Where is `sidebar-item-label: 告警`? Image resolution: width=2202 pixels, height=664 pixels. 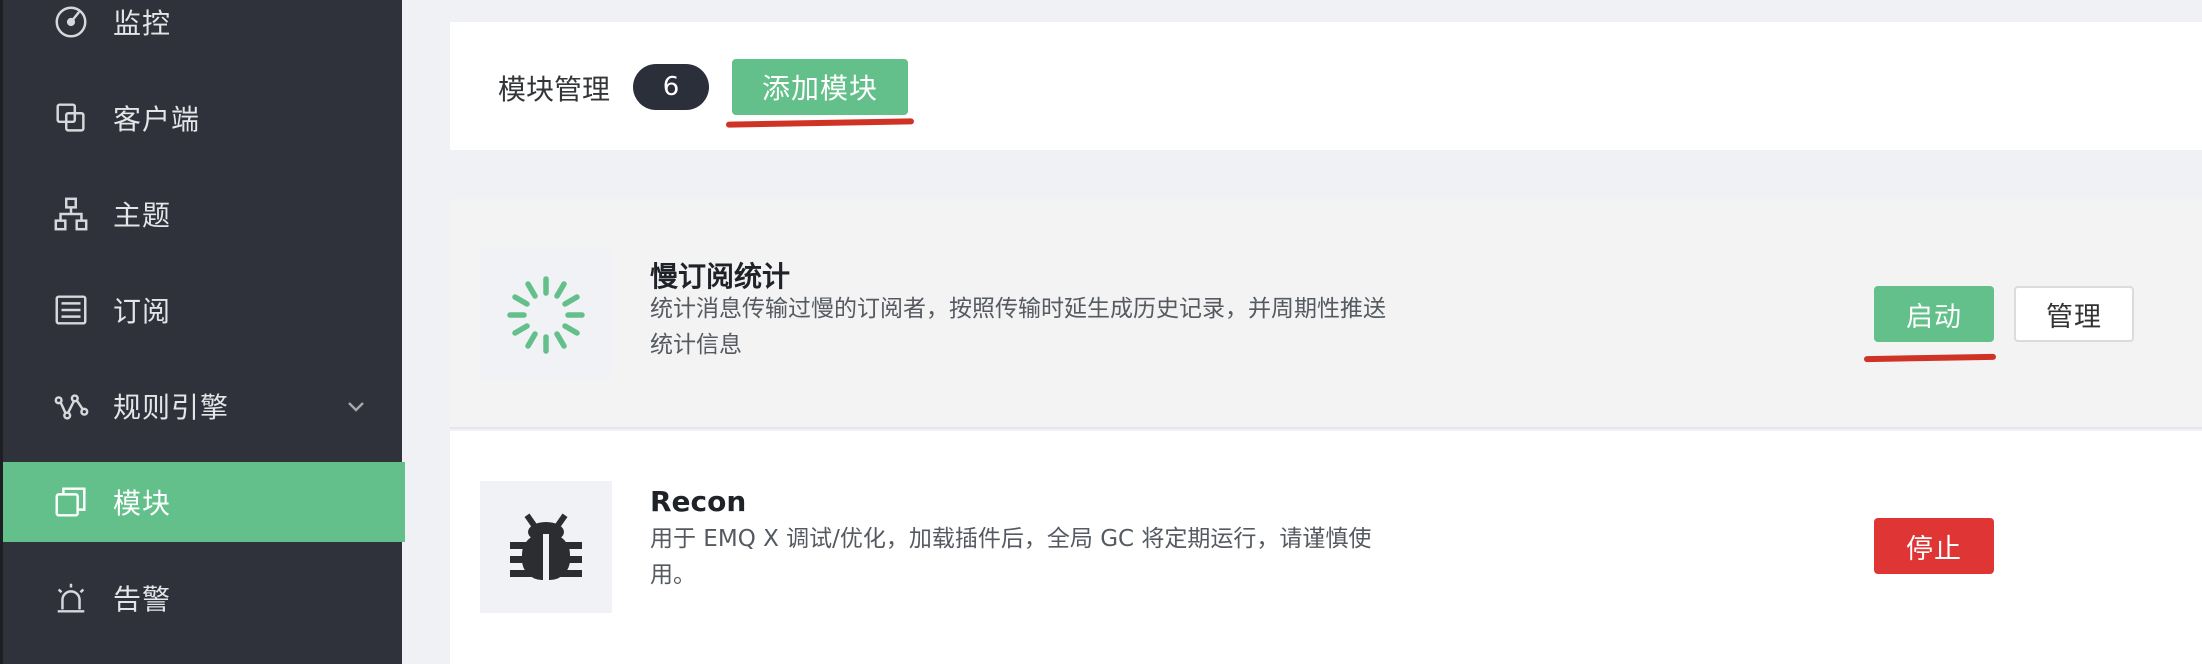
sidebar-item-label: 告警 is located at coordinates (142, 599).